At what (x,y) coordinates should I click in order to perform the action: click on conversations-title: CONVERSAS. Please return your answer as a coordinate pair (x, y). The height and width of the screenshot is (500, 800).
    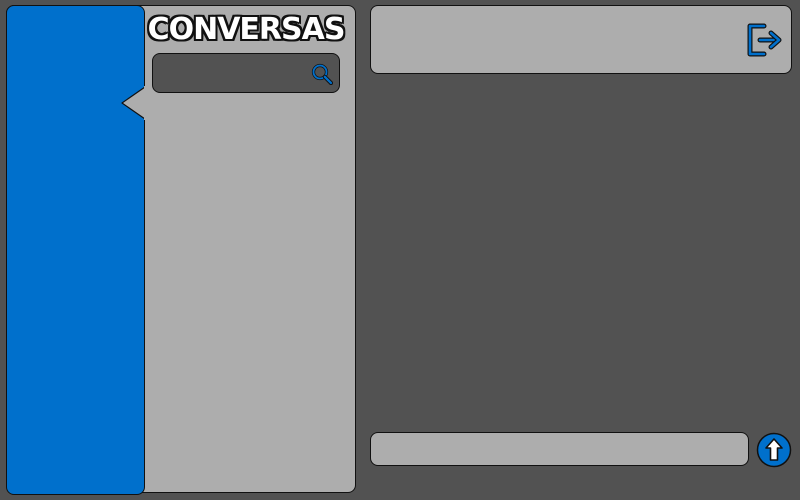
    Looking at the image, I should click on (246, 29).